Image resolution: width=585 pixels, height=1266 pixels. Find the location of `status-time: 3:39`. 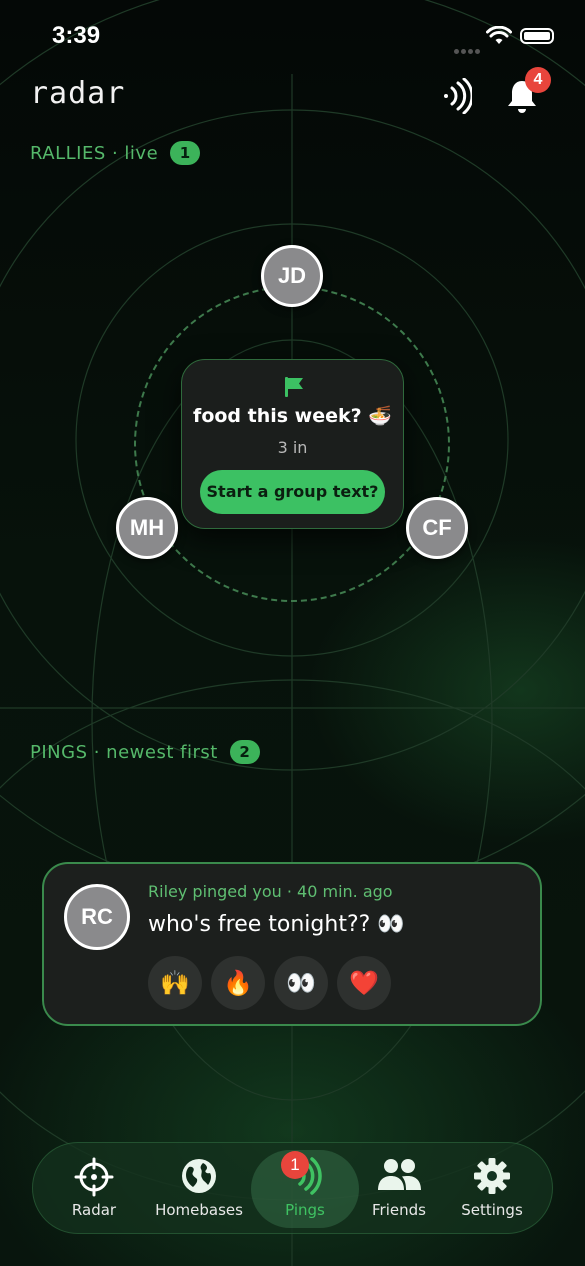

status-time: 3:39 is located at coordinates (76, 35).